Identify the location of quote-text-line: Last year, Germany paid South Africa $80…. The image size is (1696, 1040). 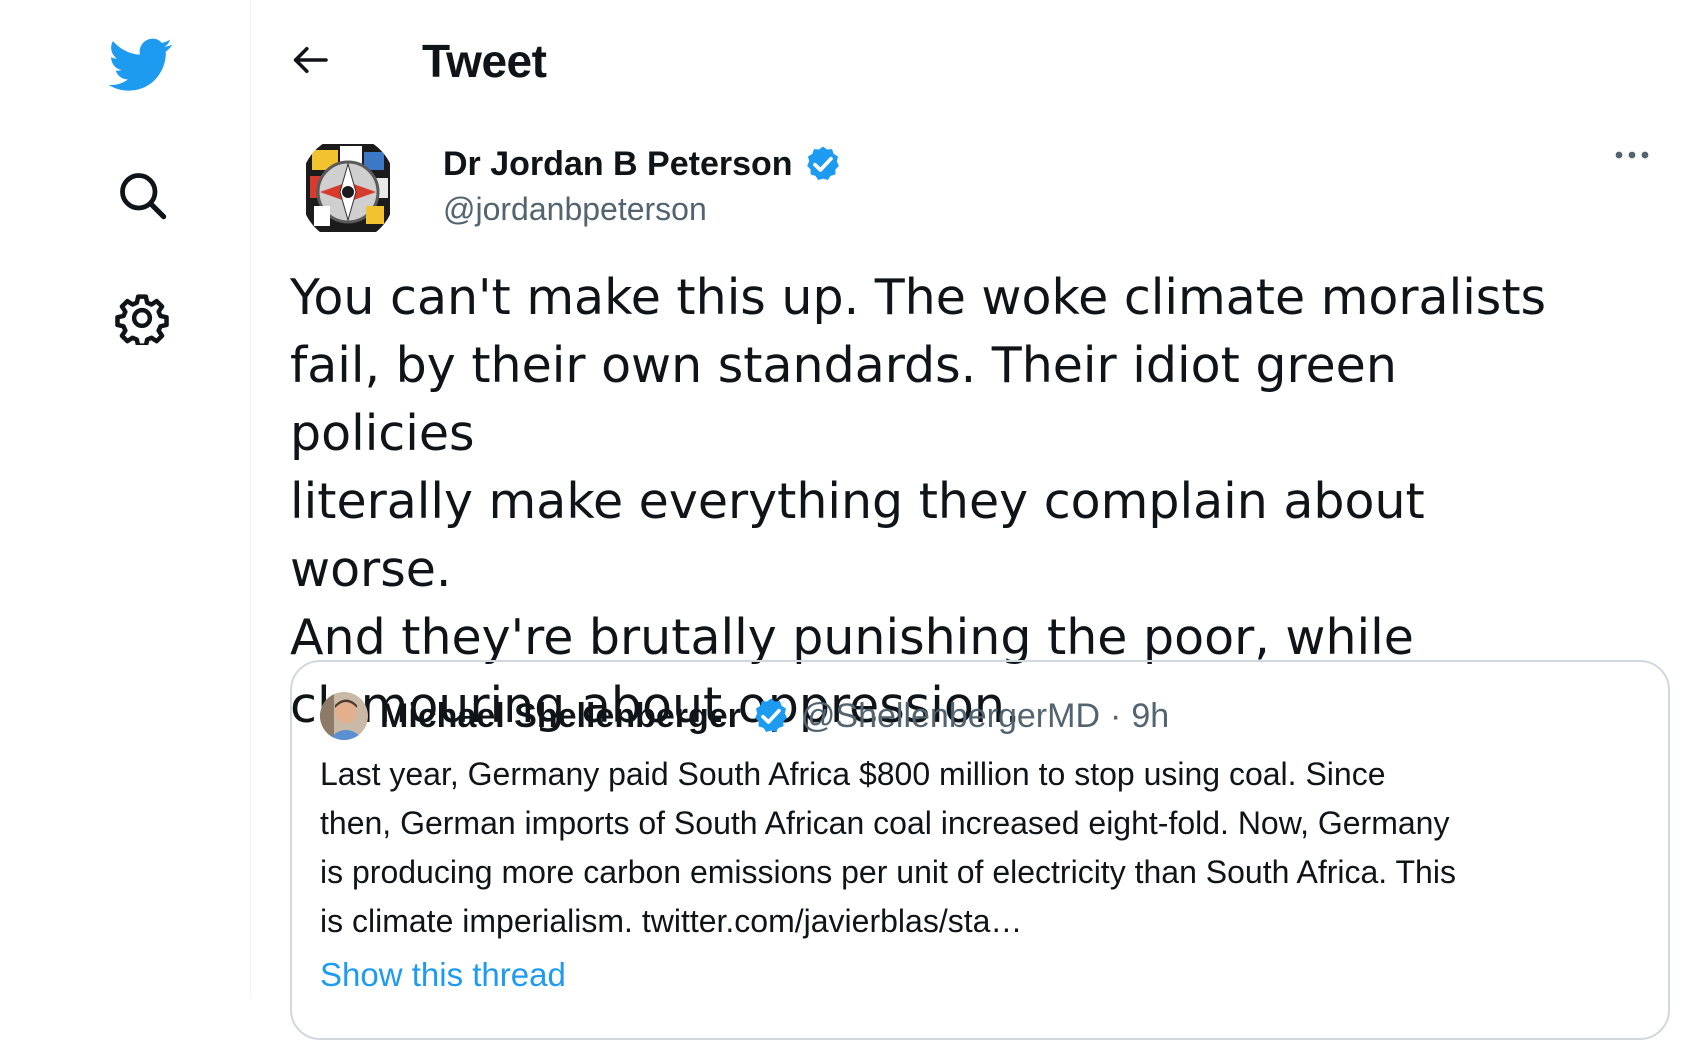
(853, 774).